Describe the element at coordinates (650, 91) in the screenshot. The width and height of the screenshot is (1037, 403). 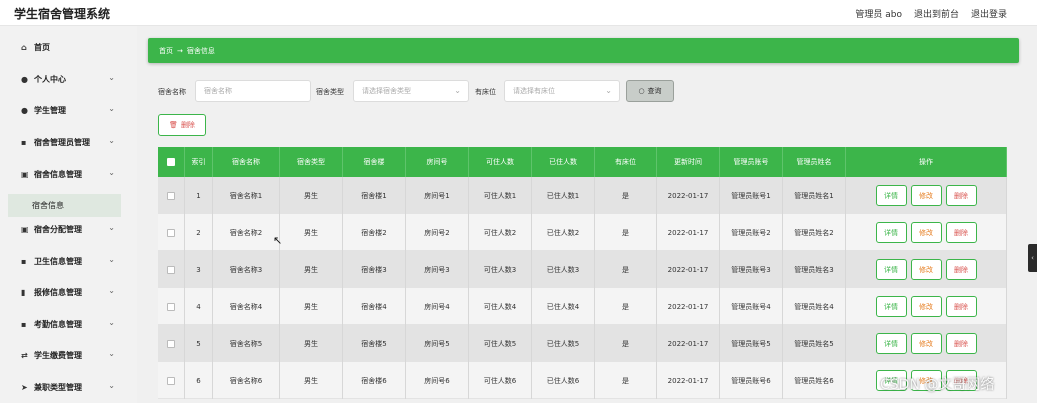
I see `search-button: ○ 查询` at that location.